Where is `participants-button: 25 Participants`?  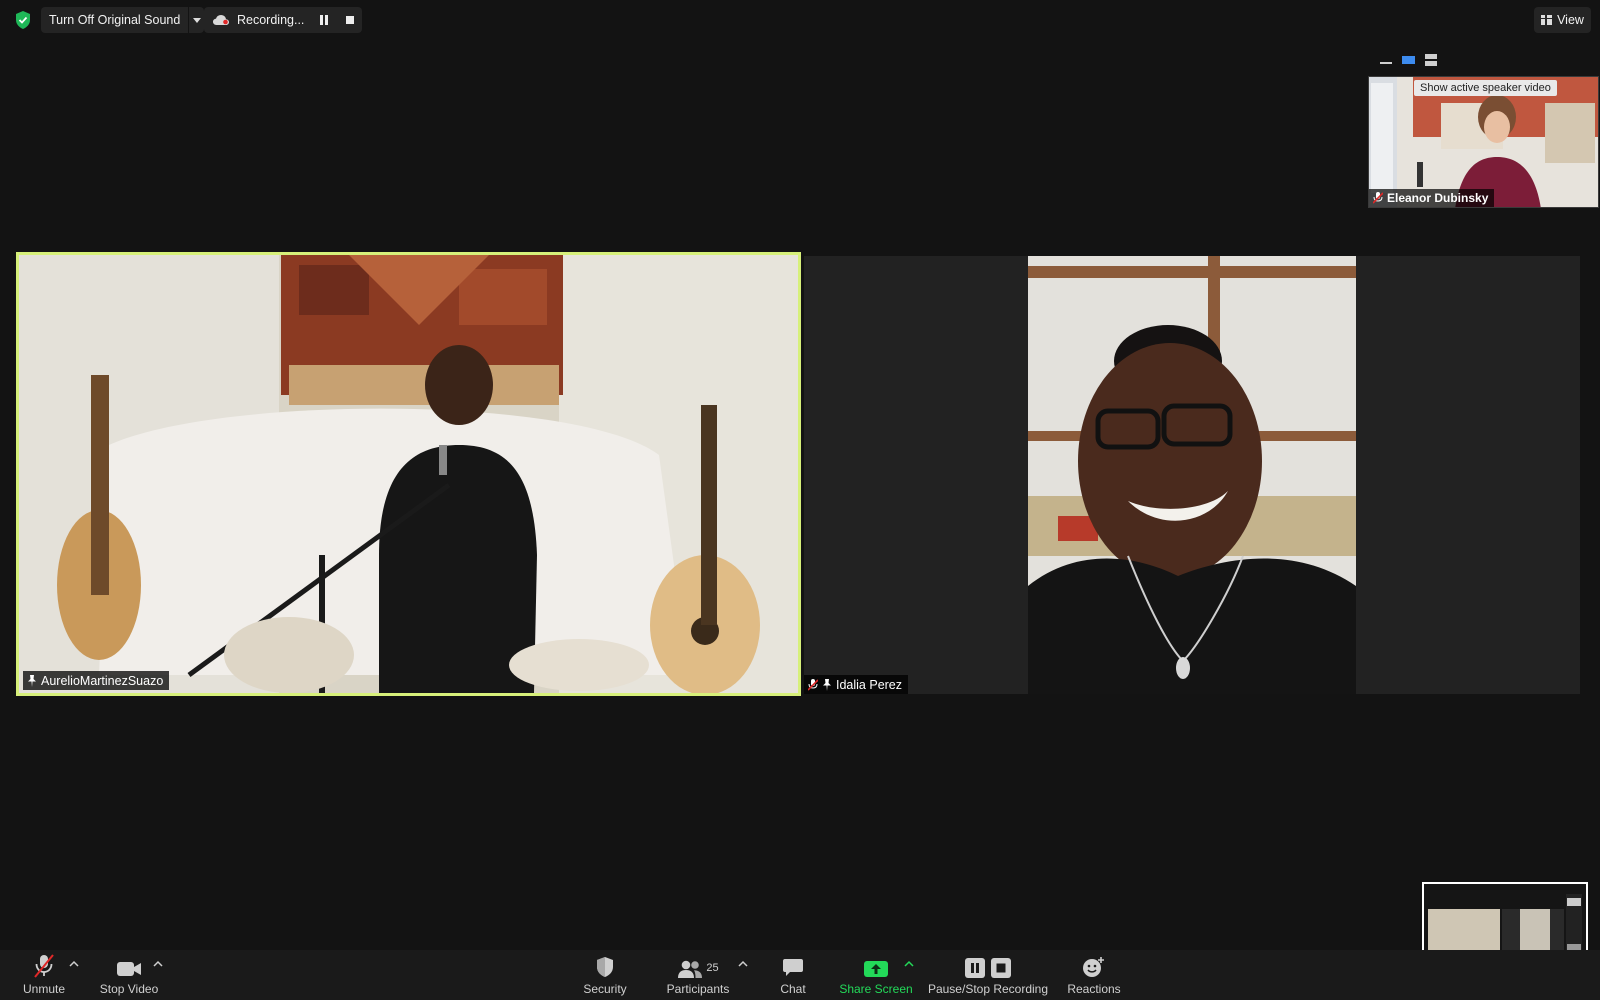
participants-button: 25 Participants is located at coordinates (698, 975).